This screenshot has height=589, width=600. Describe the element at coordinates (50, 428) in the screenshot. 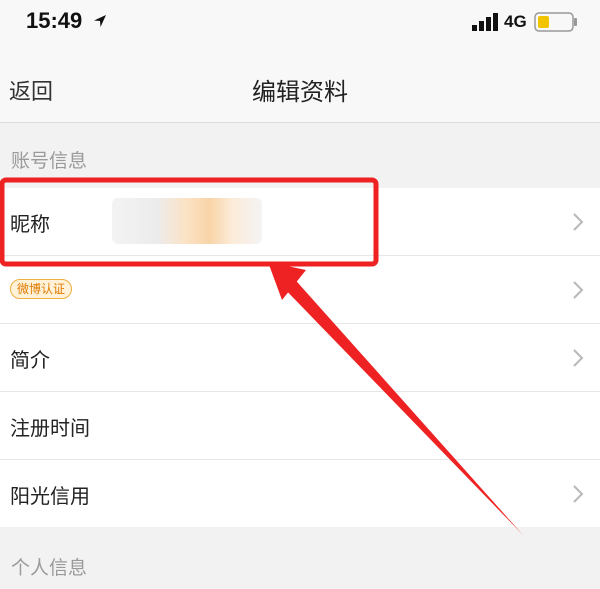

I see `registration-time-label: 注册时间` at that location.